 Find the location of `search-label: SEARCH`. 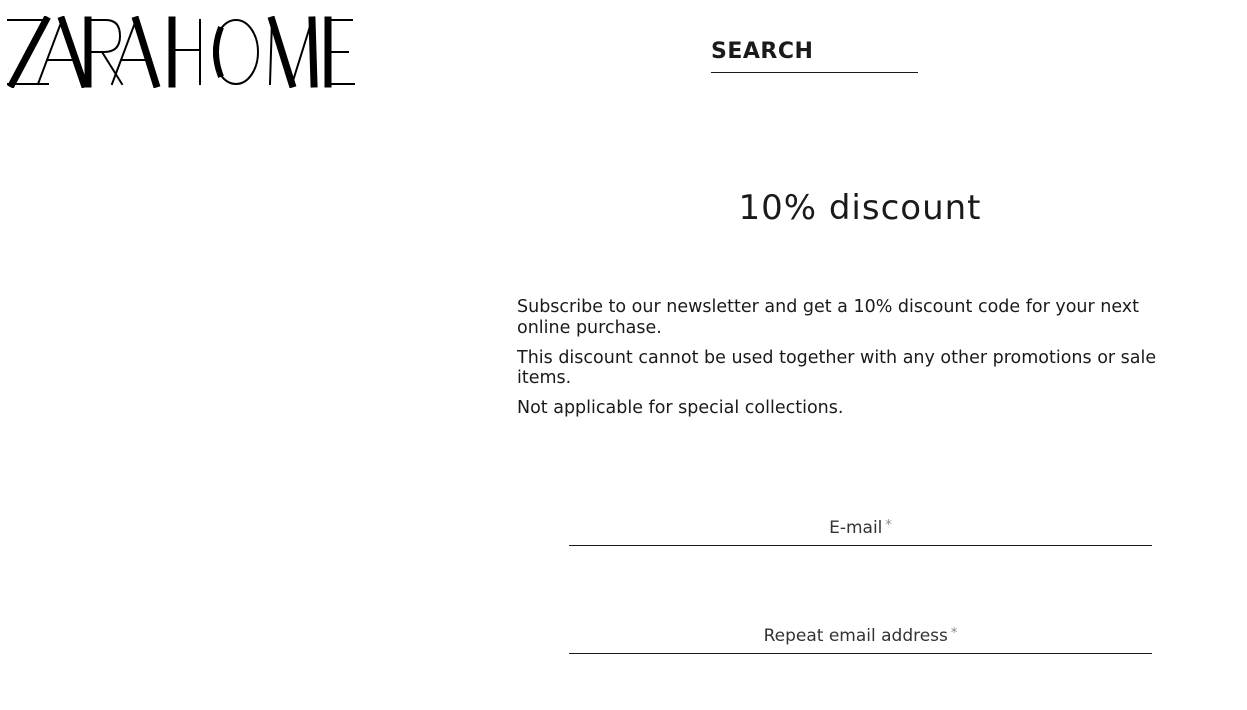

search-label: SEARCH is located at coordinates (762, 51).